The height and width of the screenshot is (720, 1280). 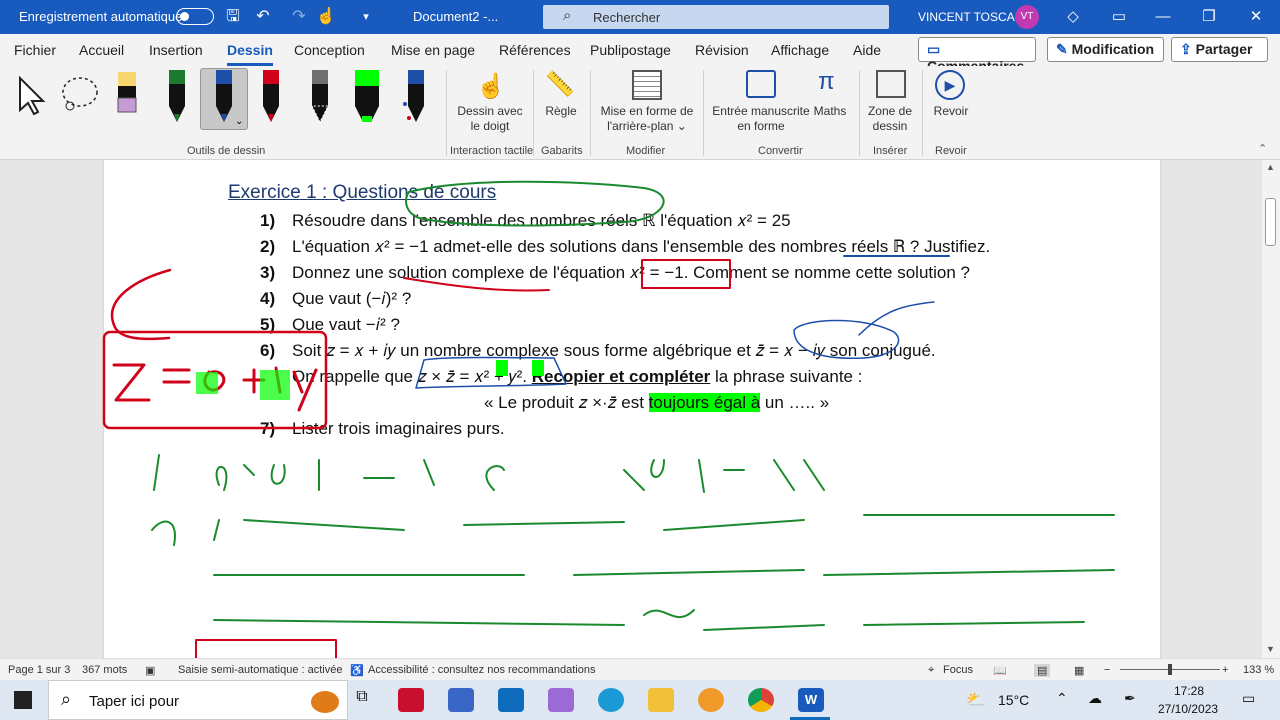 I want to click on tab-conception: Conception, so click(x=329, y=50).